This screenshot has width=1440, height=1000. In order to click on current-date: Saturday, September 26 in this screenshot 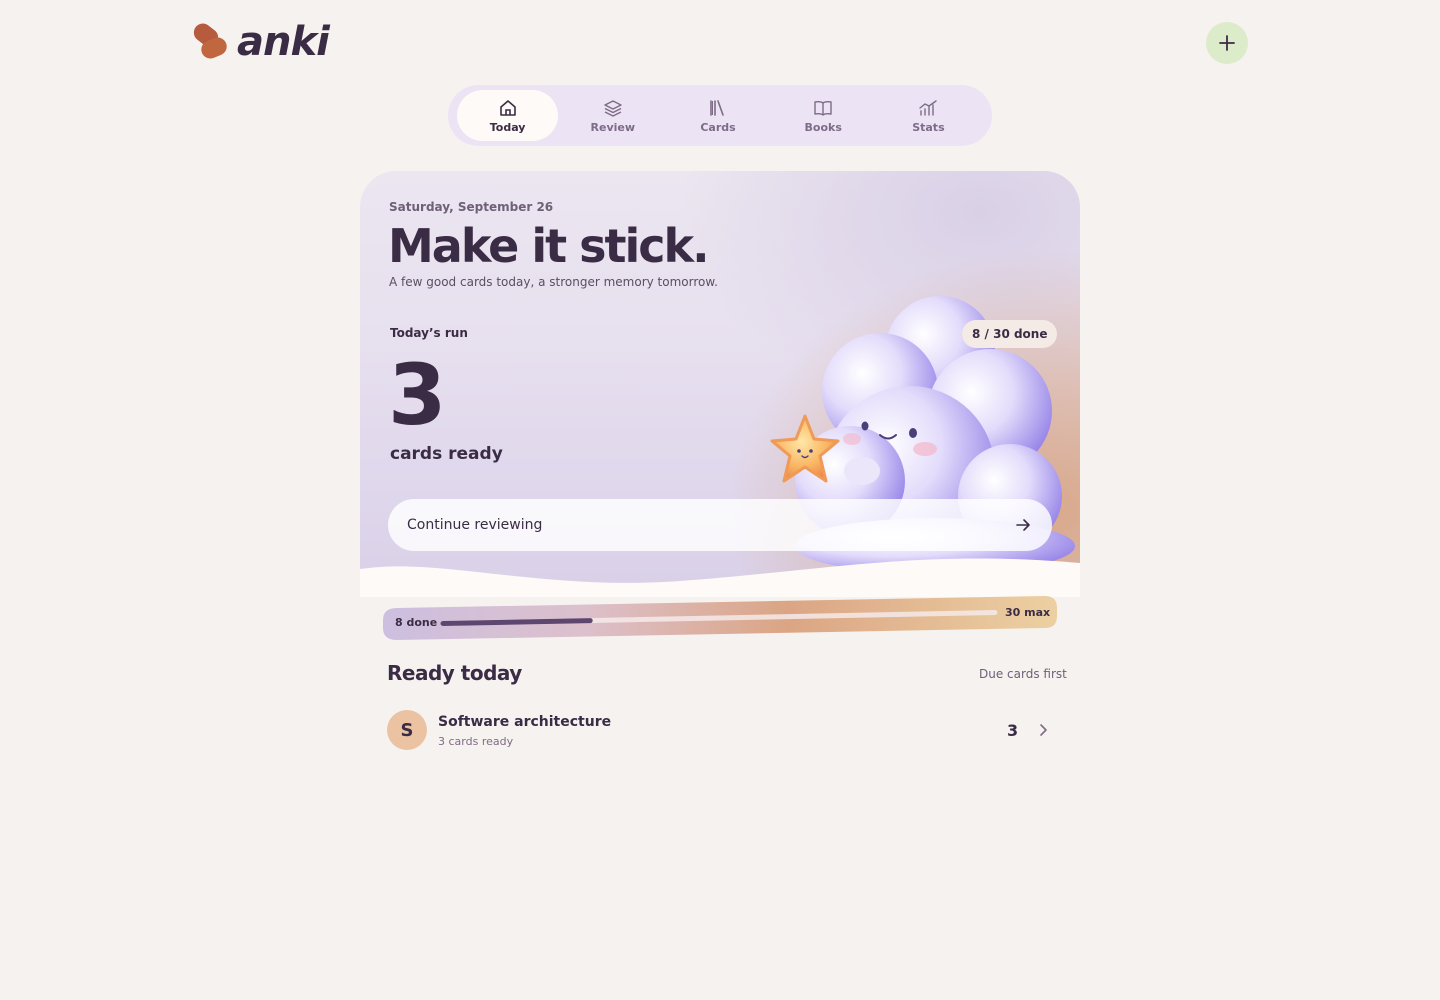, I will do `click(471, 207)`.